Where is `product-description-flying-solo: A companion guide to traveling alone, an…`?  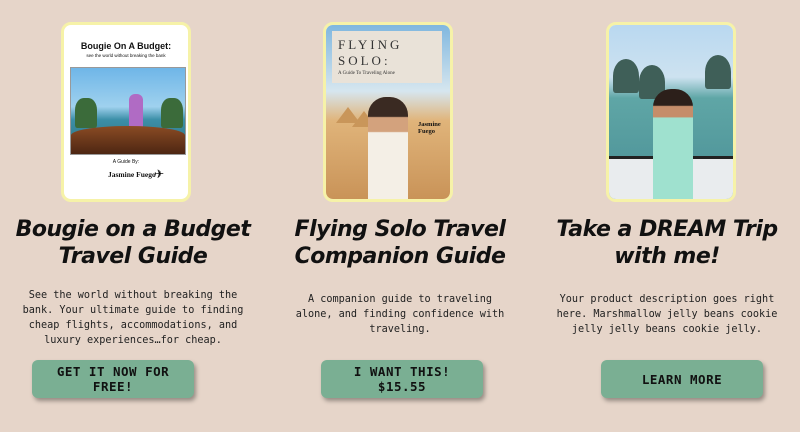 product-description-flying-solo: A companion guide to traveling alone, an… is located at coordinates (400, 314).